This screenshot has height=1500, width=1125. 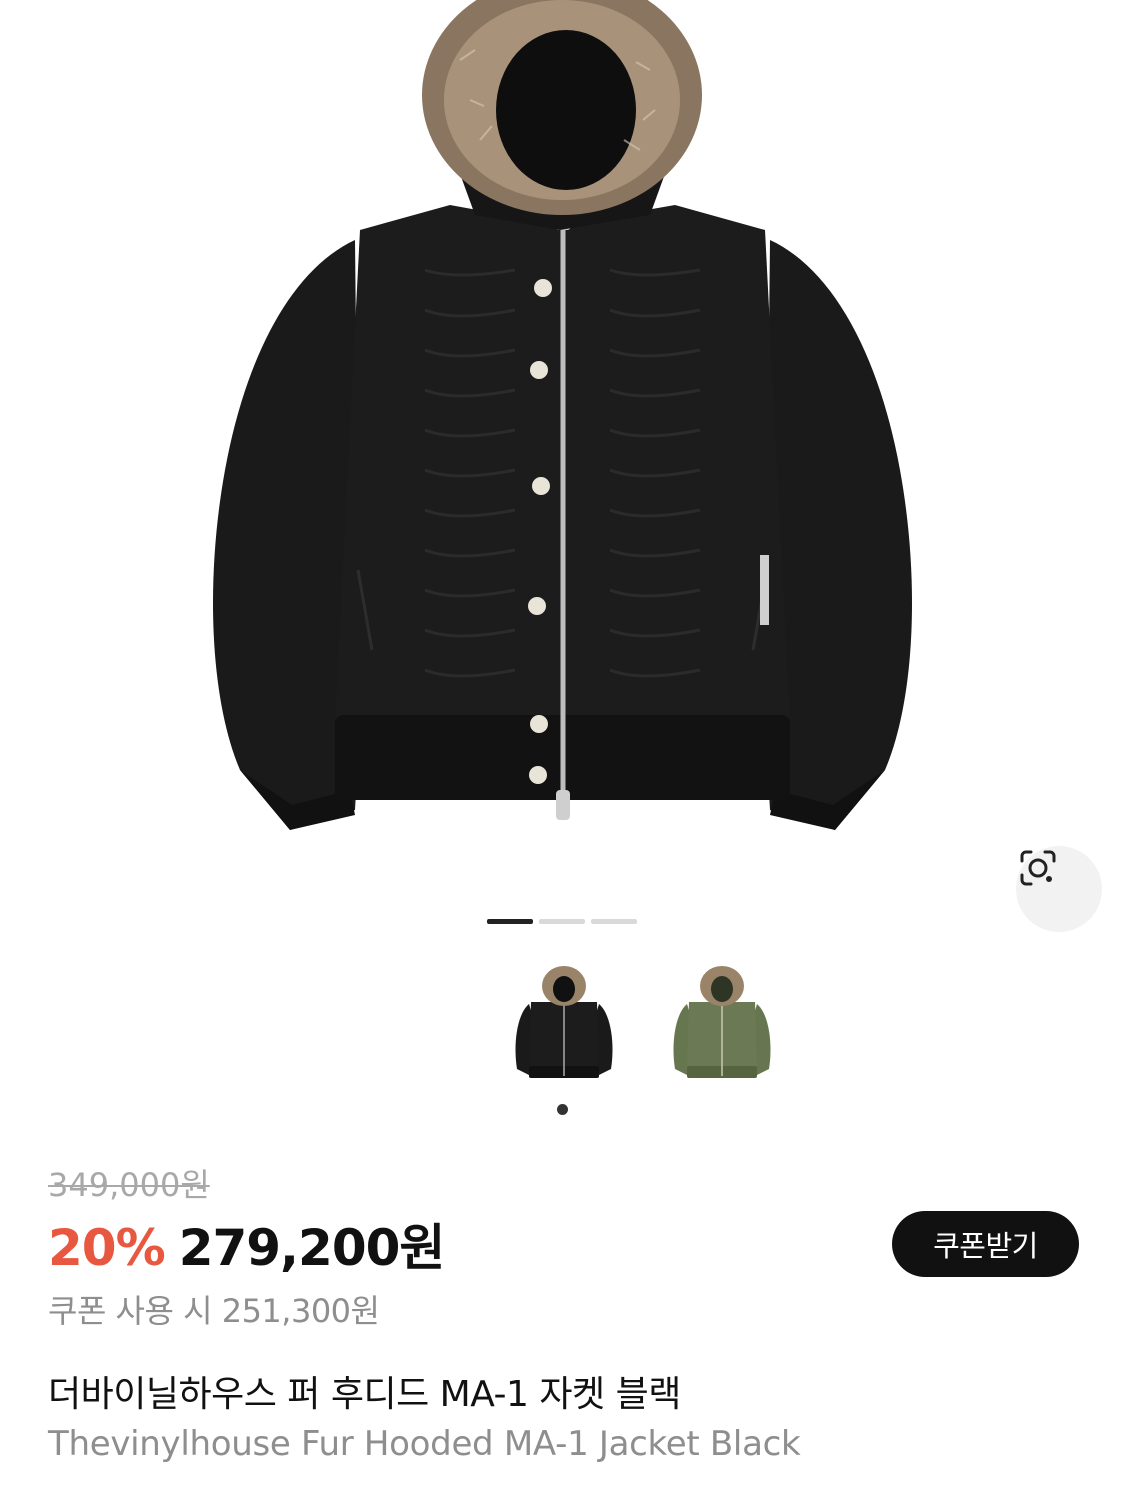 What do you see at coordinates (1059, 889) in the screenshot?
I see `image-search-button` at bounding box center [1059, 889].